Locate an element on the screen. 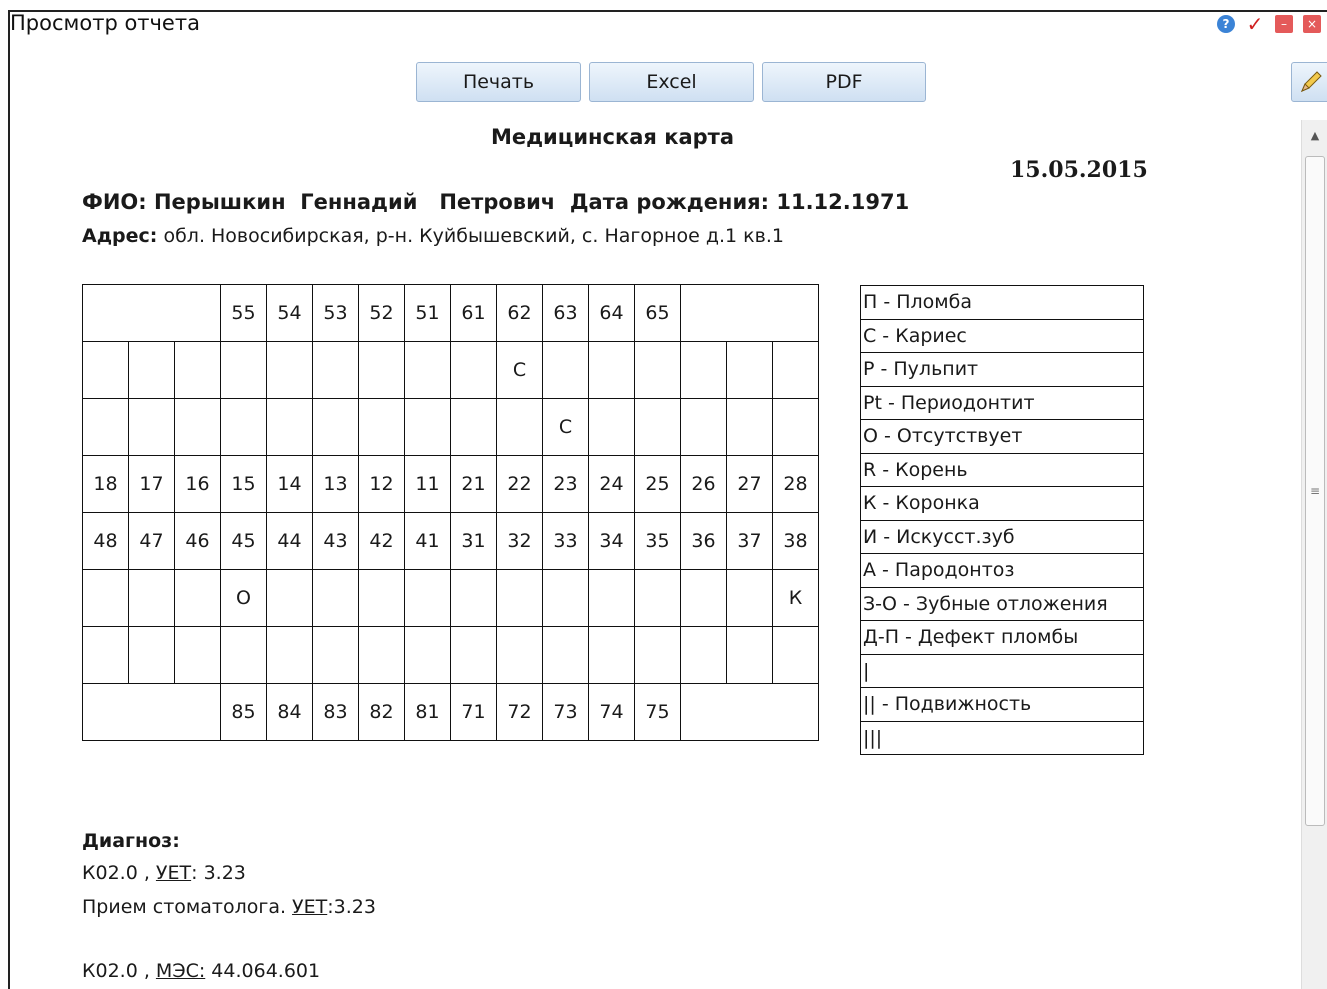  minimize-icon: – is located at coordinates (1284, 24).